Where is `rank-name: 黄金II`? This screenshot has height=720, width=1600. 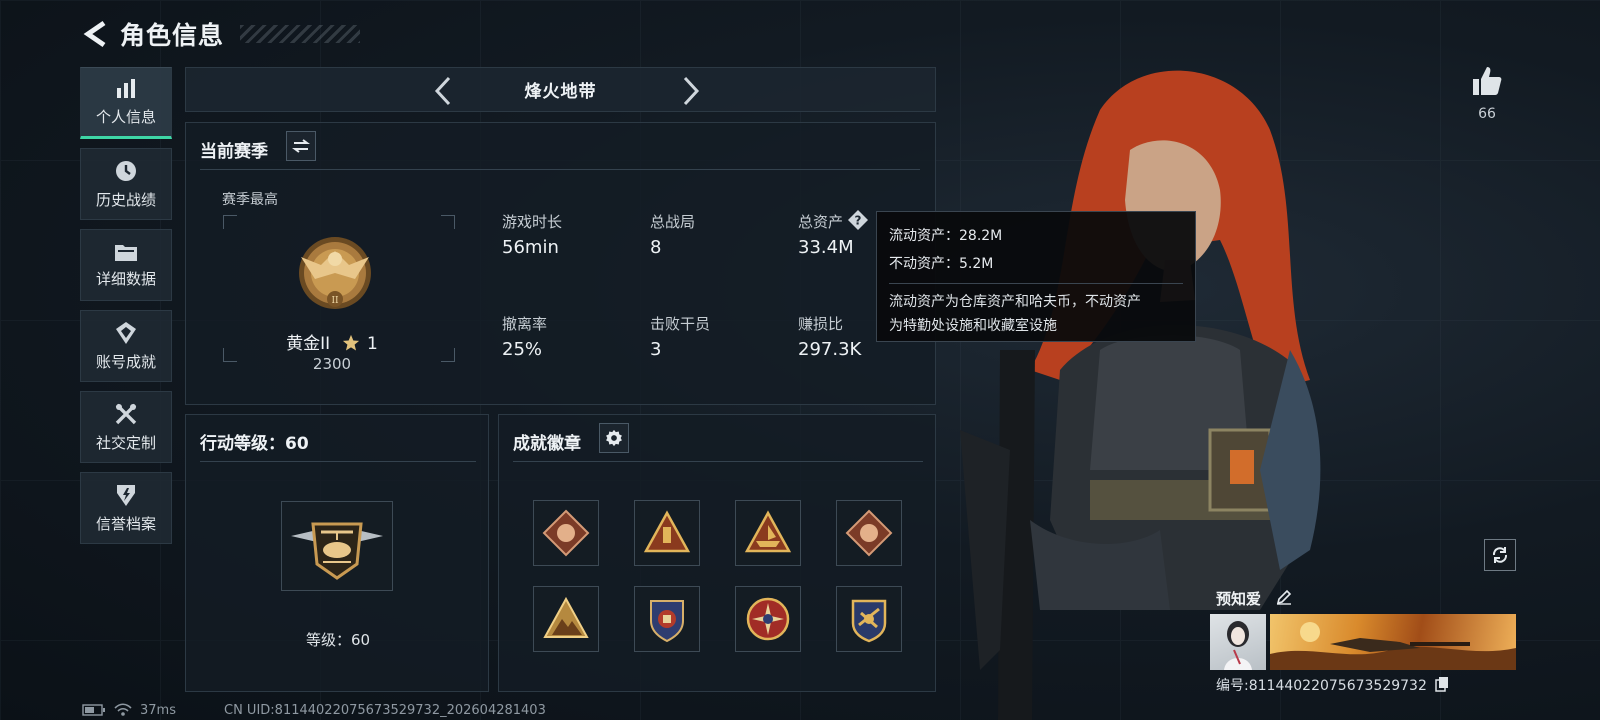
rank-name: 黄金II is located at coordinates (308, 344).